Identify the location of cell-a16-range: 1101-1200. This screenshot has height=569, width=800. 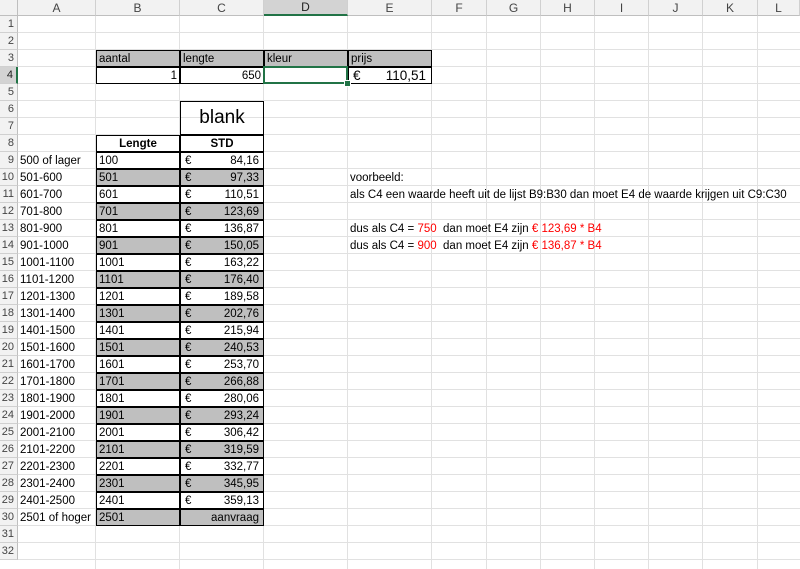
(57, 279).